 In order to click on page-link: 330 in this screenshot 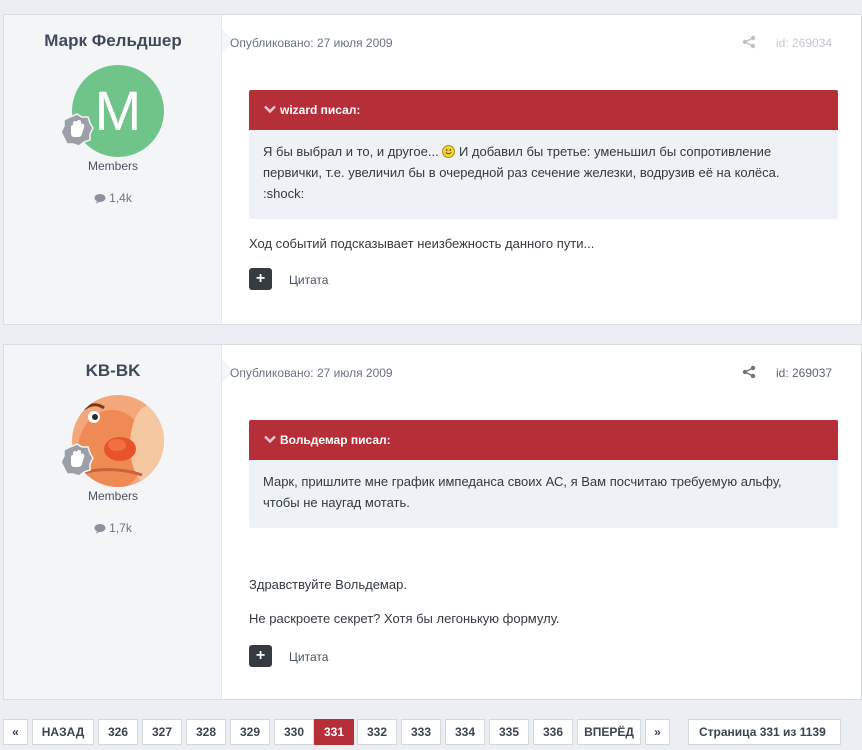, I will do `click(294, 732)`.